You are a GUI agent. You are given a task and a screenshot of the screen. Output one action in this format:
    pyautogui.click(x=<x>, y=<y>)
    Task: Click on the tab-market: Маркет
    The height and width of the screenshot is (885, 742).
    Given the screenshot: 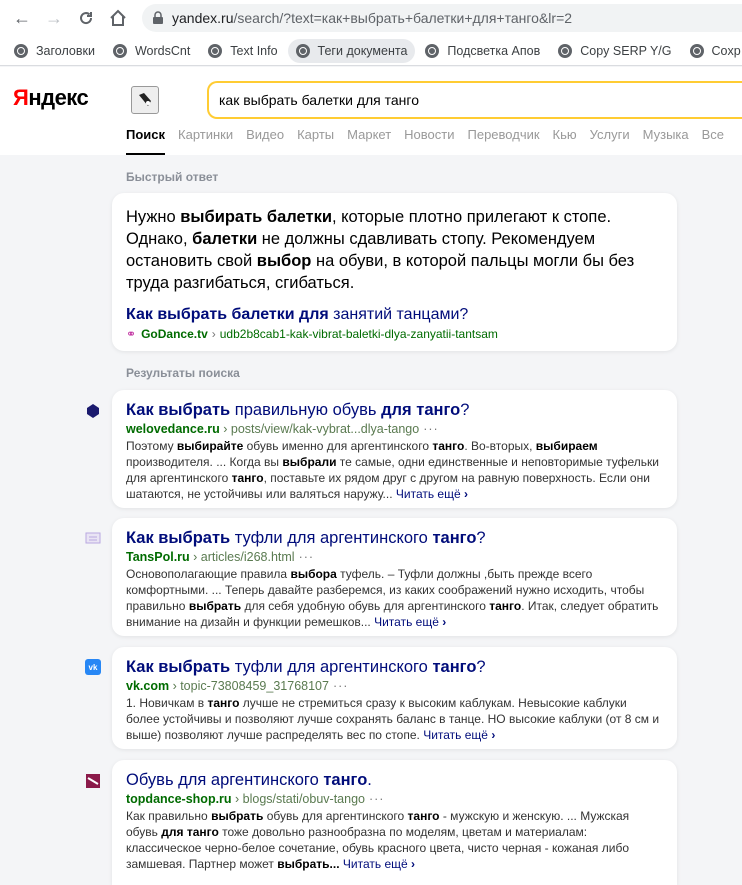 What is the action you would take?
    pyautogui.click(x=369, y=141)
    